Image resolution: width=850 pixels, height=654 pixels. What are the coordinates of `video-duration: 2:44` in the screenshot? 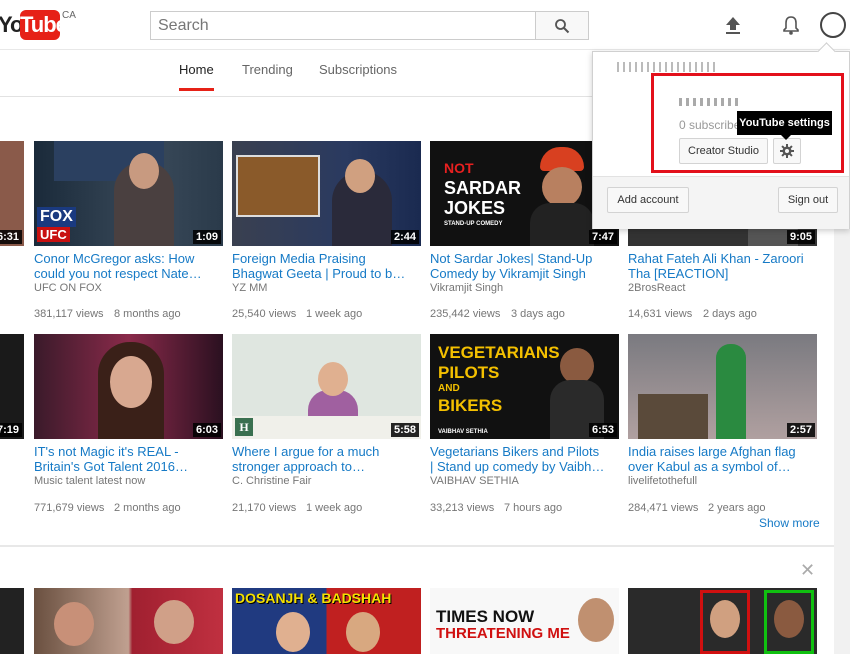 It's located at (404, 237).